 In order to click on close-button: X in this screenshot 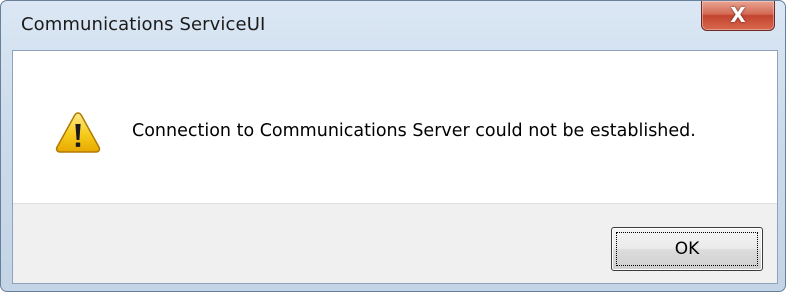, I will do `click(738, 16)`.